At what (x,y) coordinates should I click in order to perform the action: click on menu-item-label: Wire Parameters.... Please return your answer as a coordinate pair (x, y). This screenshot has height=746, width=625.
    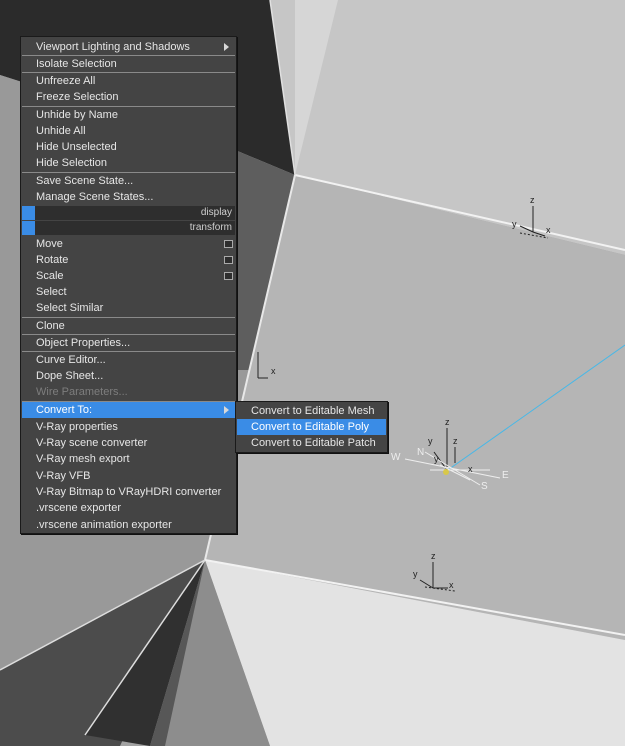
    Looking at the image, I should click on (82, 392).